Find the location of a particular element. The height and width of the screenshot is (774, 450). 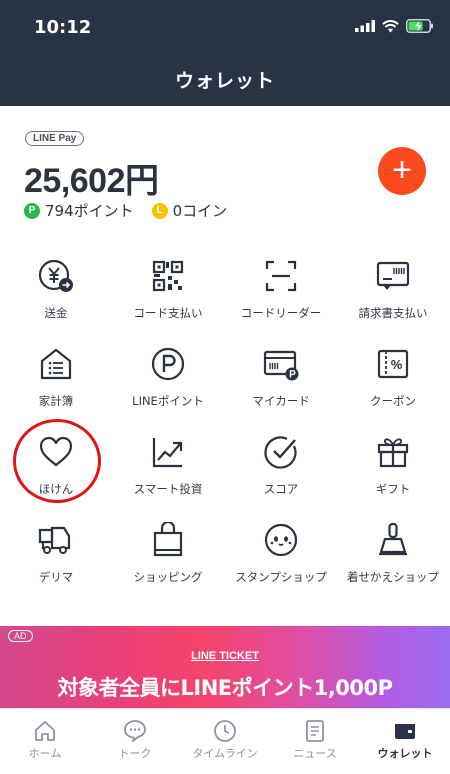

banner-headline: 対象者全員にLINEポイント1,000P is located at coordinates (225, 688).